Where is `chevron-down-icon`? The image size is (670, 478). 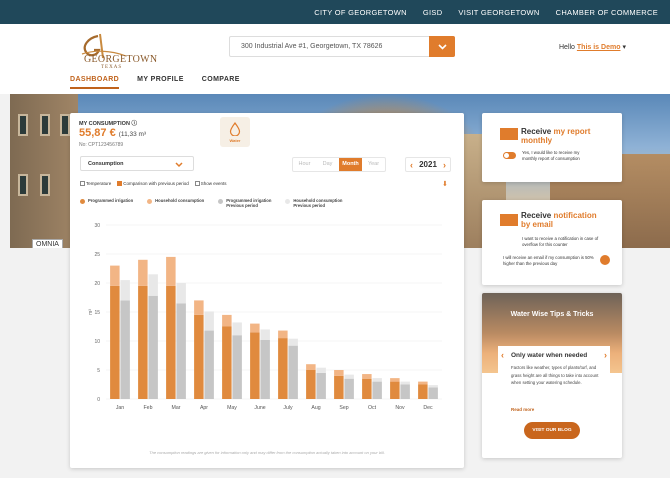
chevron-down-icon is located at coordinates (442, 46).